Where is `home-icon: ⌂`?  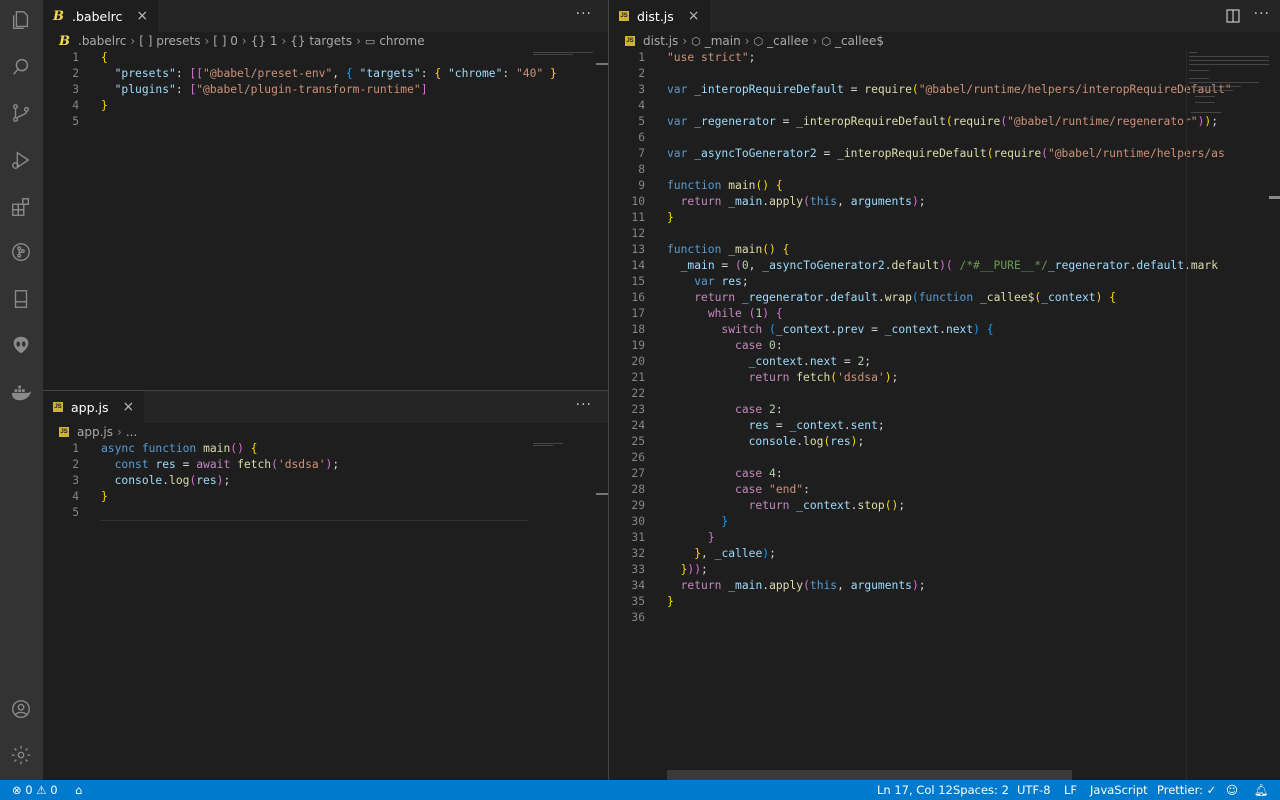 home-icon: ⌂ is located at coordinates (78, 790).